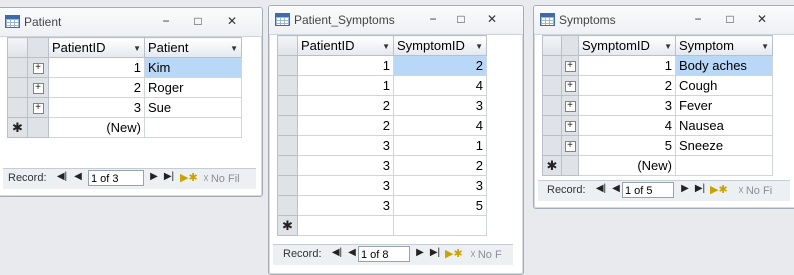 The height and width of the screenshot is (275, 794). I want to click on symptoms-titlebar: Symptoms − □ ✕, so click(664, 20).